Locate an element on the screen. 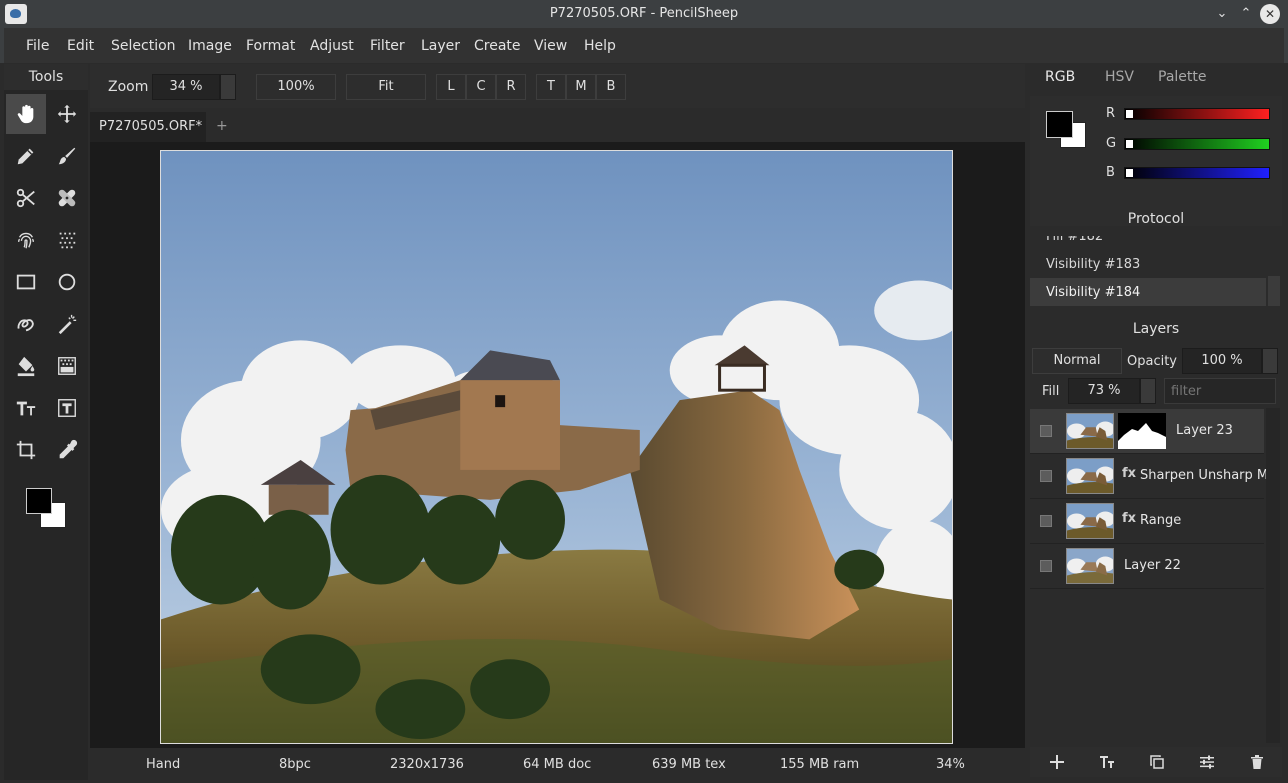  window-title: P7270505.ORF - PencilSheep is located at coordinates (644, 13).